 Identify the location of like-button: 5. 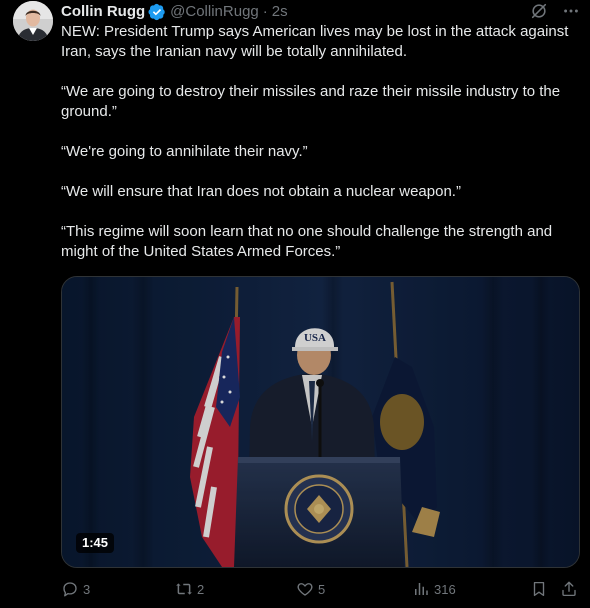
(310, 589).